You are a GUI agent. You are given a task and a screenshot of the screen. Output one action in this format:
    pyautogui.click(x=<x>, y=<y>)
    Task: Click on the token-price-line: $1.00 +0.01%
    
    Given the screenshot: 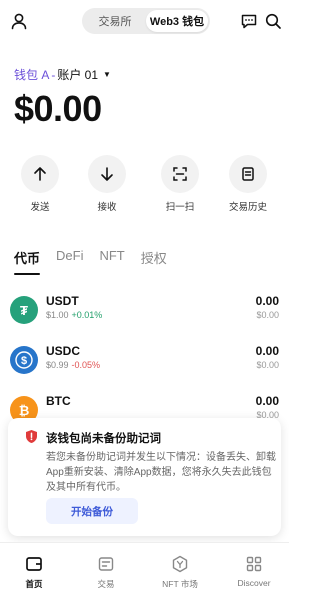 What is the action you would take?
    pyautogui.click(x=74, y=315)
    